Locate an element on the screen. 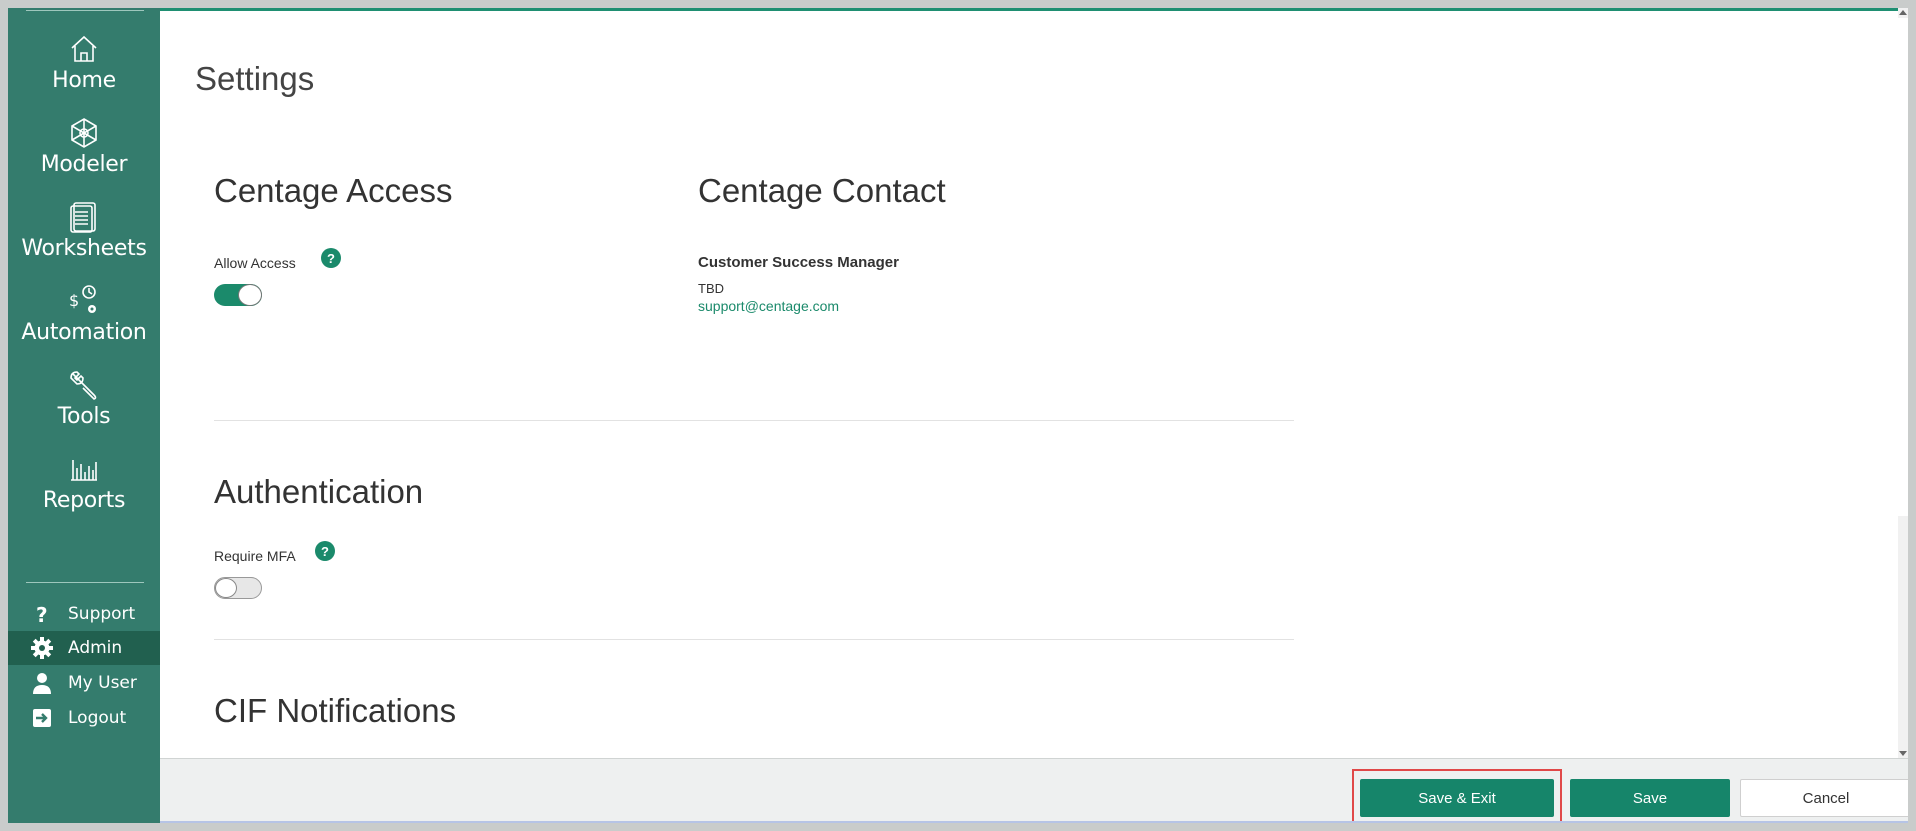 The image size is (1916, 831). sidebar-top-divider is located at coordinates (85, 10).